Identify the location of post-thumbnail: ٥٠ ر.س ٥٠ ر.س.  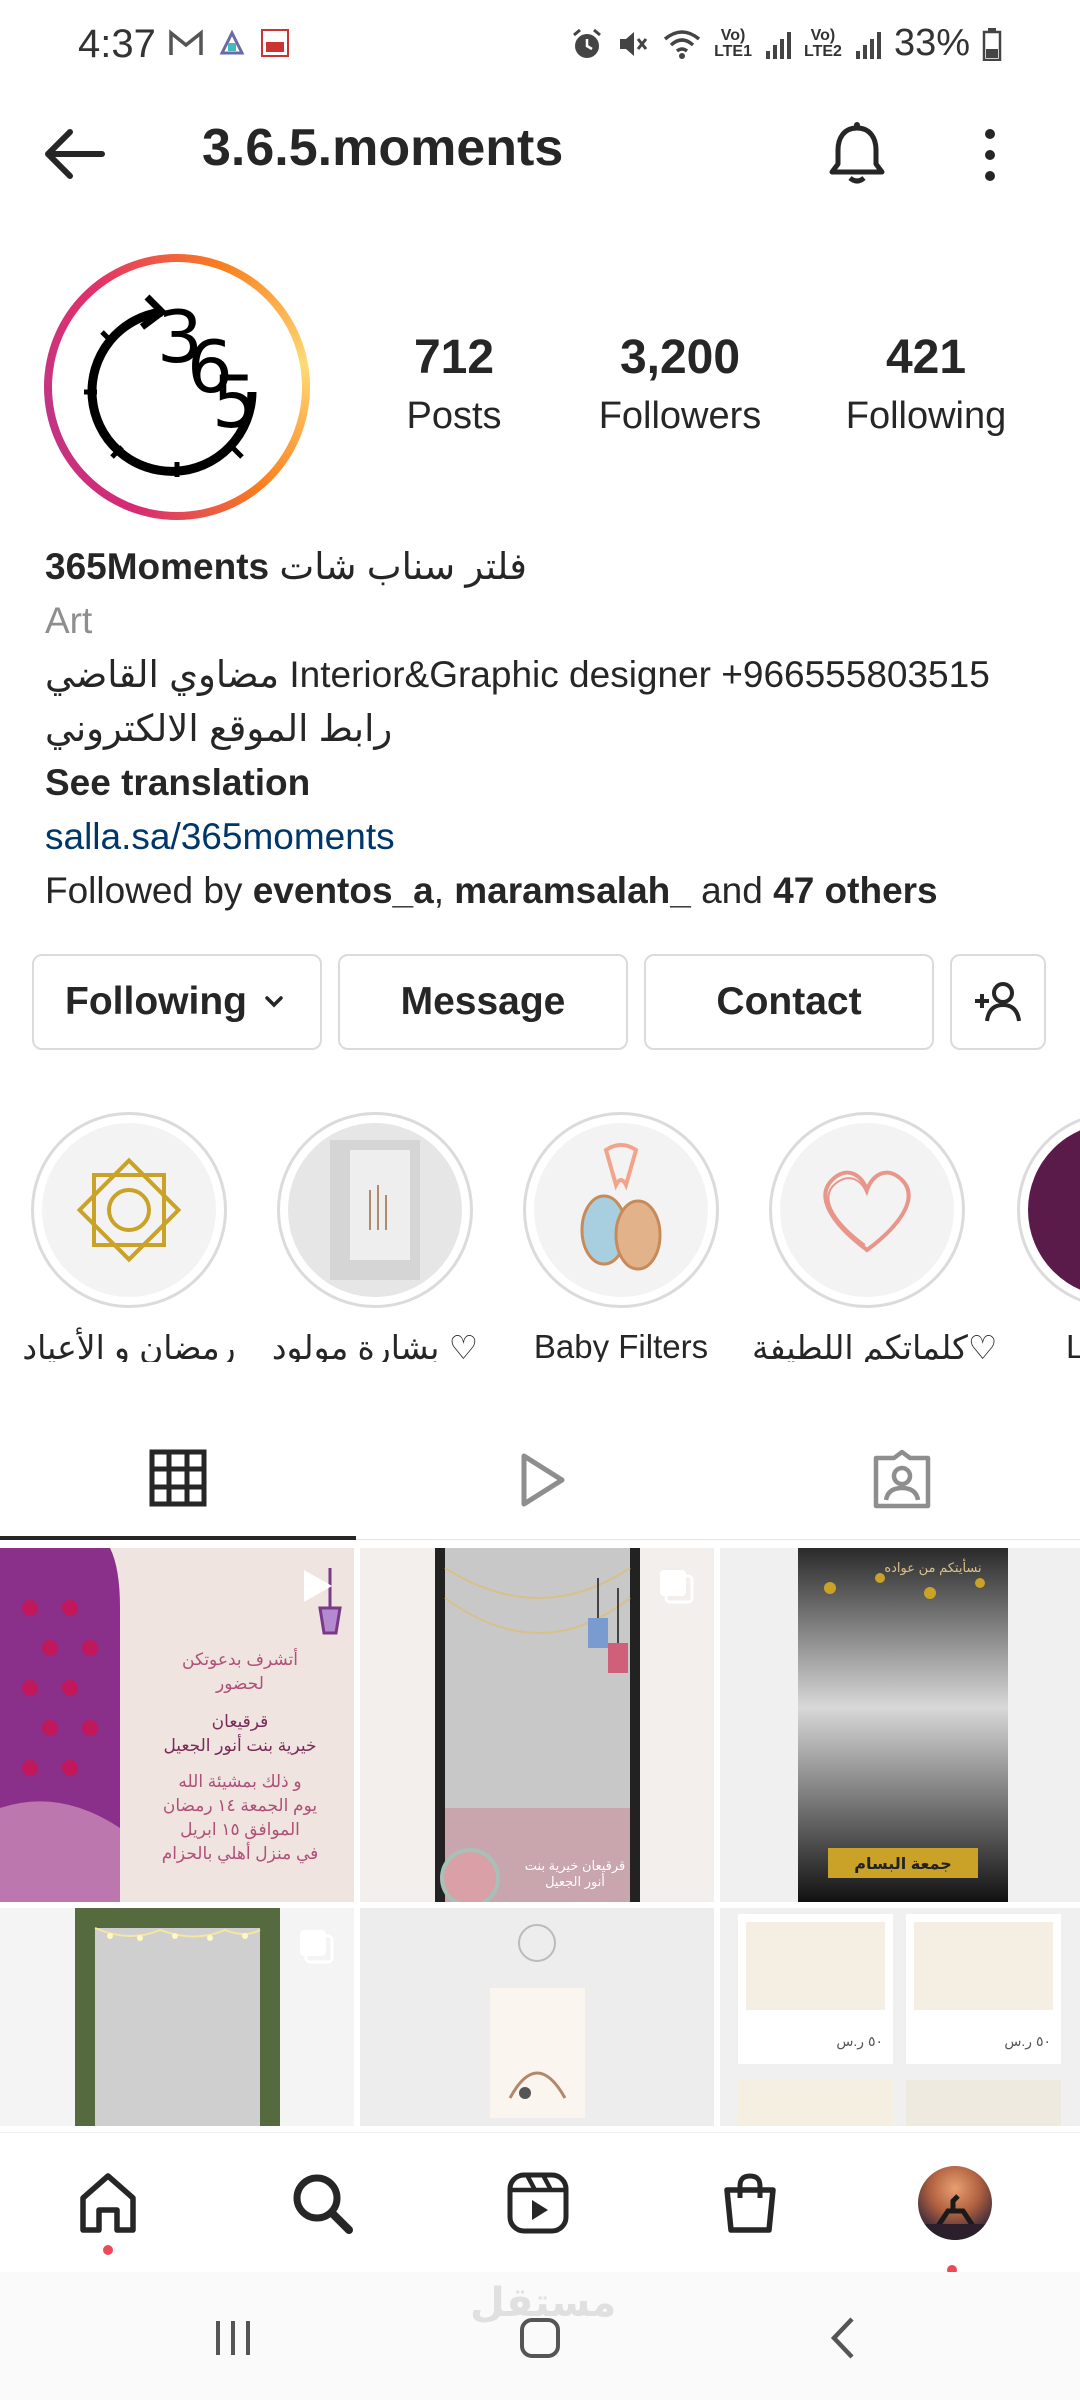
(900, 2017).